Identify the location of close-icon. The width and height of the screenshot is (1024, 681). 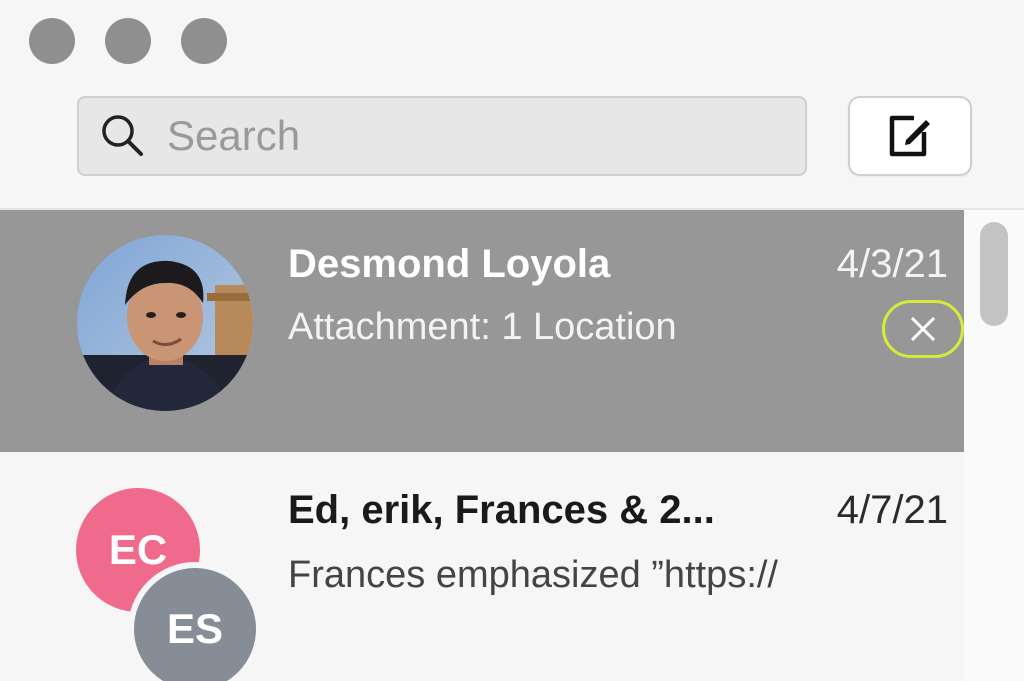
(923, 329).